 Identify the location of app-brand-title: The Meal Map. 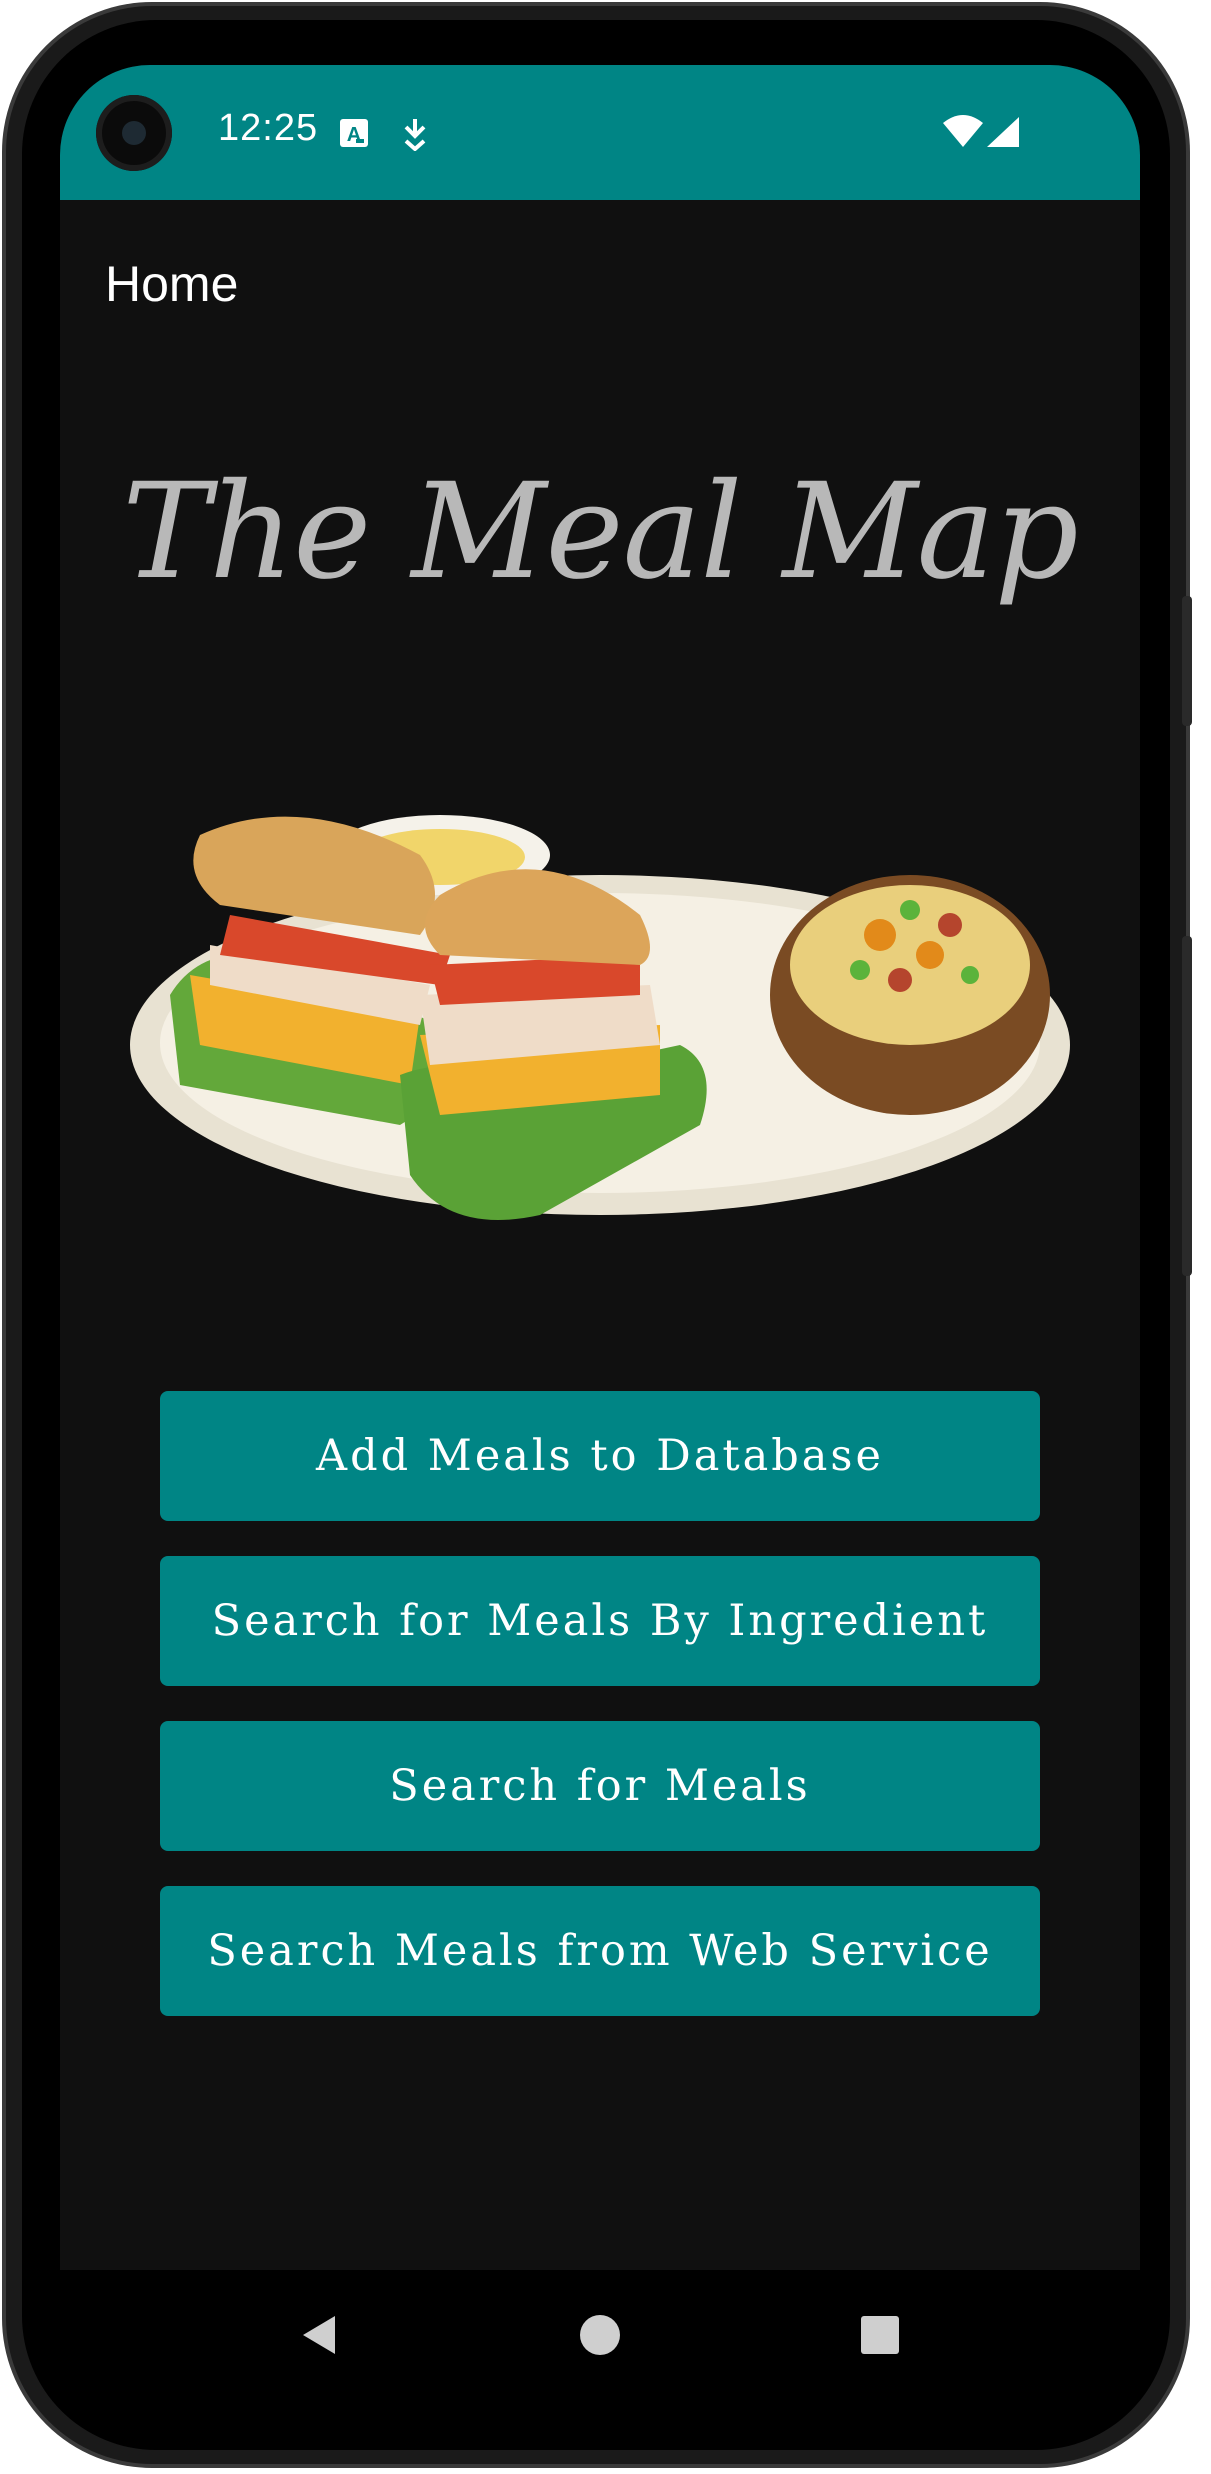
(600, 532).